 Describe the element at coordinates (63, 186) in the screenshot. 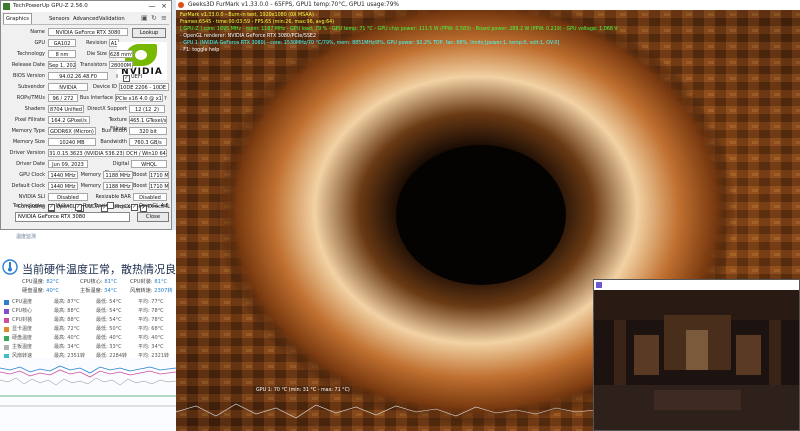

I see `default-clock-value: 1440 MHz` at that location.